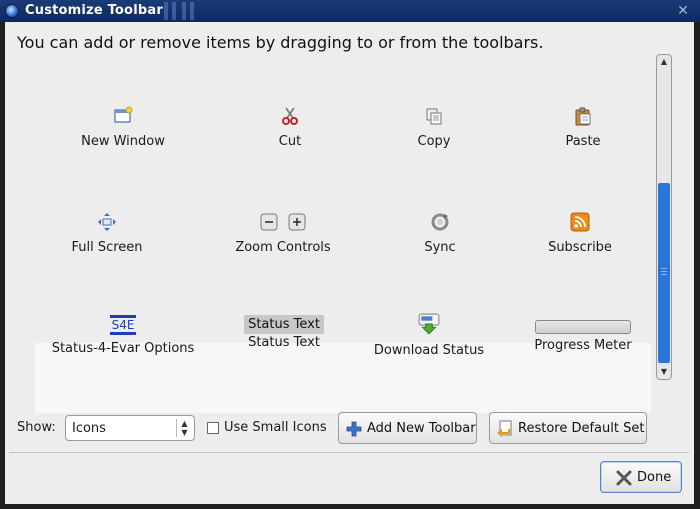  Describe the element at coordinates (123, 141) in the screenshot. I see `palette-item-label: New Window` at that location.